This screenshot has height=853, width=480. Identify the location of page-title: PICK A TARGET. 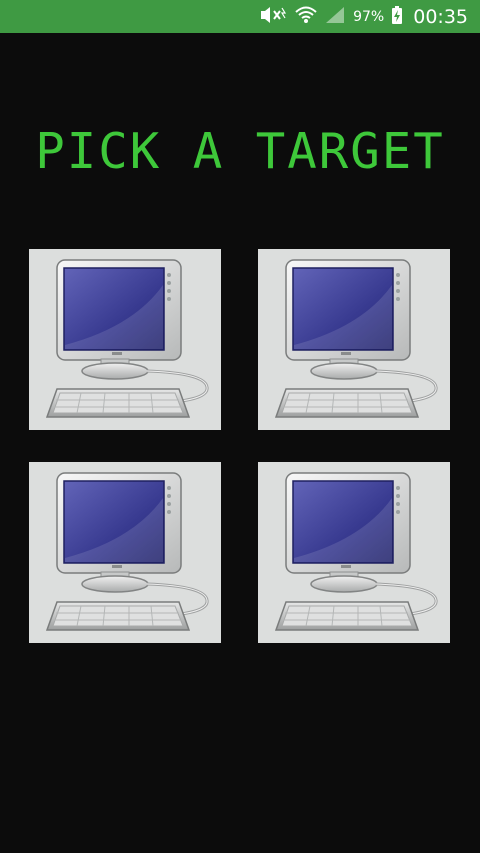
(240, 151).